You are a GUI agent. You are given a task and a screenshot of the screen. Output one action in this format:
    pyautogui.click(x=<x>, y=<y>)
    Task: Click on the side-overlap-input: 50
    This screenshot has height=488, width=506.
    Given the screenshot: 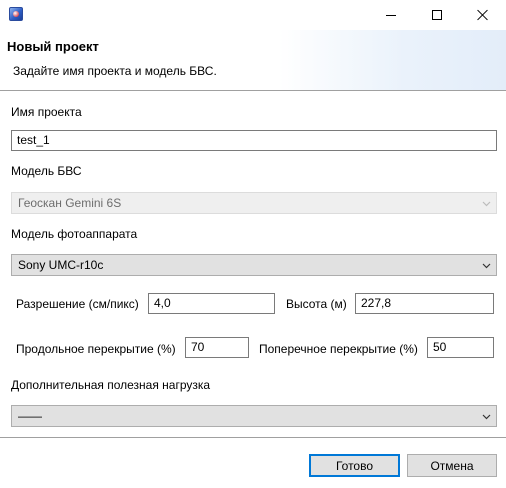 What is the action you would take?
    pyautogui.click(x=460, y=347)
    